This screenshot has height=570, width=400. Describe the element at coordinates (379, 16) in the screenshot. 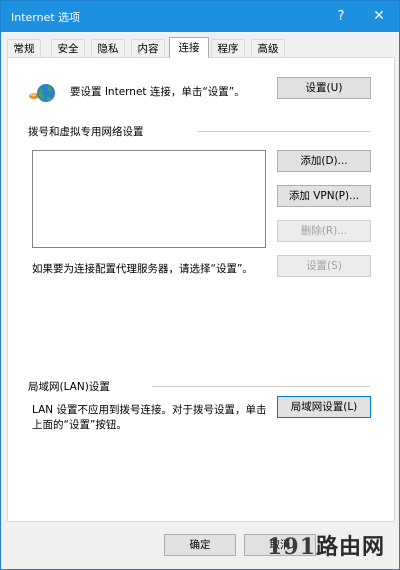

I see `close-button: ✕` at that location.